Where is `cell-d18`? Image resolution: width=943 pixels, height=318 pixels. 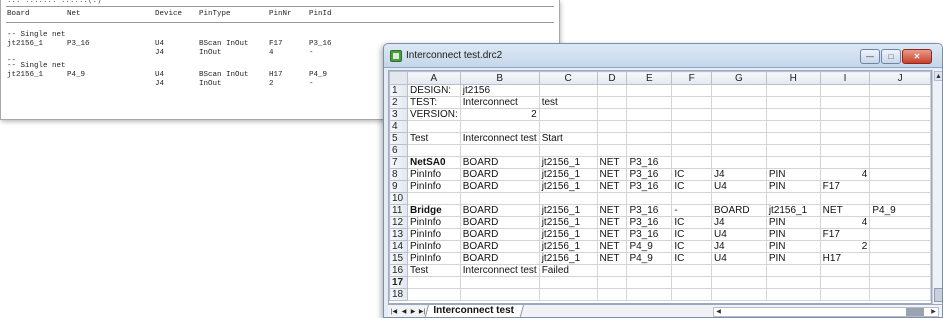
cell-d18 is located at coordinates (612, 294).